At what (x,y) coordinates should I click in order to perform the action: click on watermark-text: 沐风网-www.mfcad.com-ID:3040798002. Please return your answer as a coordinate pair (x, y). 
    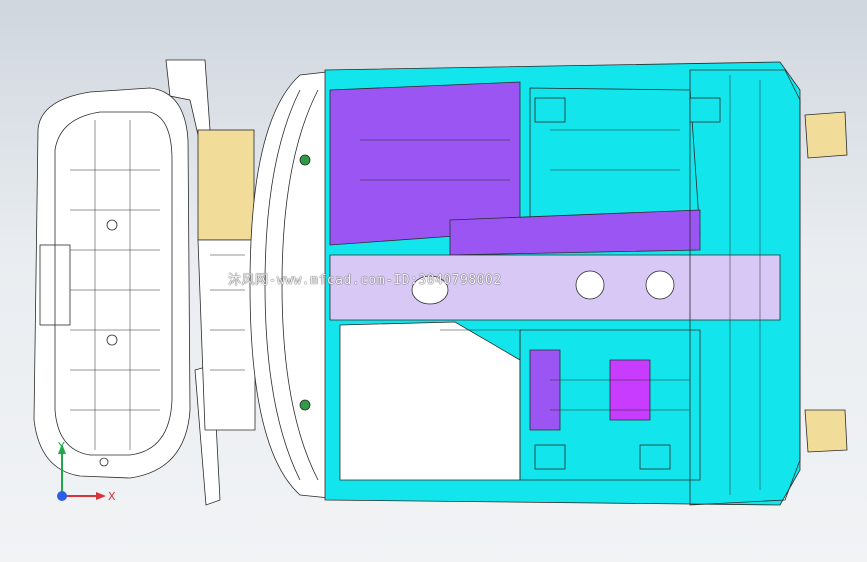
    Looking at the image, I should click on (365, 280).